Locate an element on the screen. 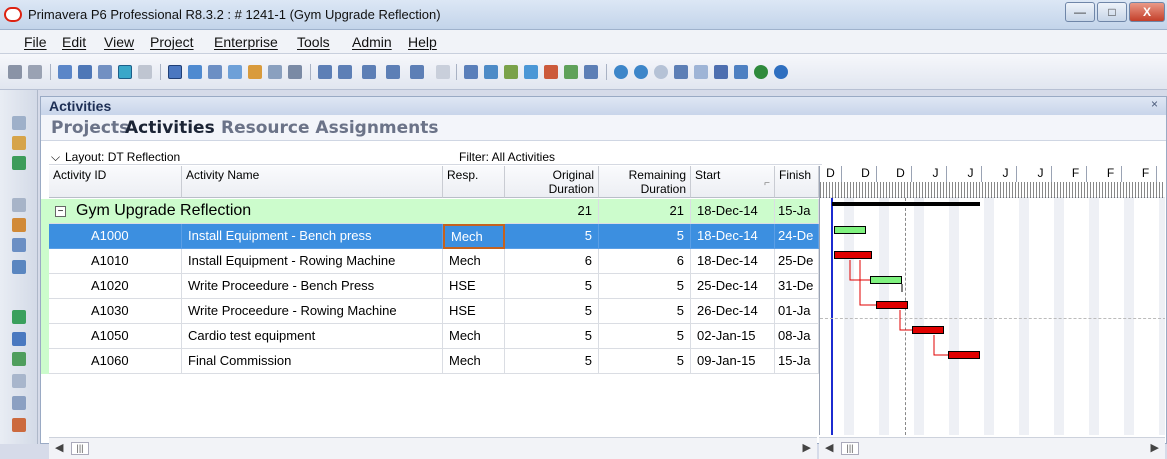 Image resolution: width=1167 pixels, height=459 pixels. layout-label: Layout: DT Reflection is located at coordinates (122, 157).